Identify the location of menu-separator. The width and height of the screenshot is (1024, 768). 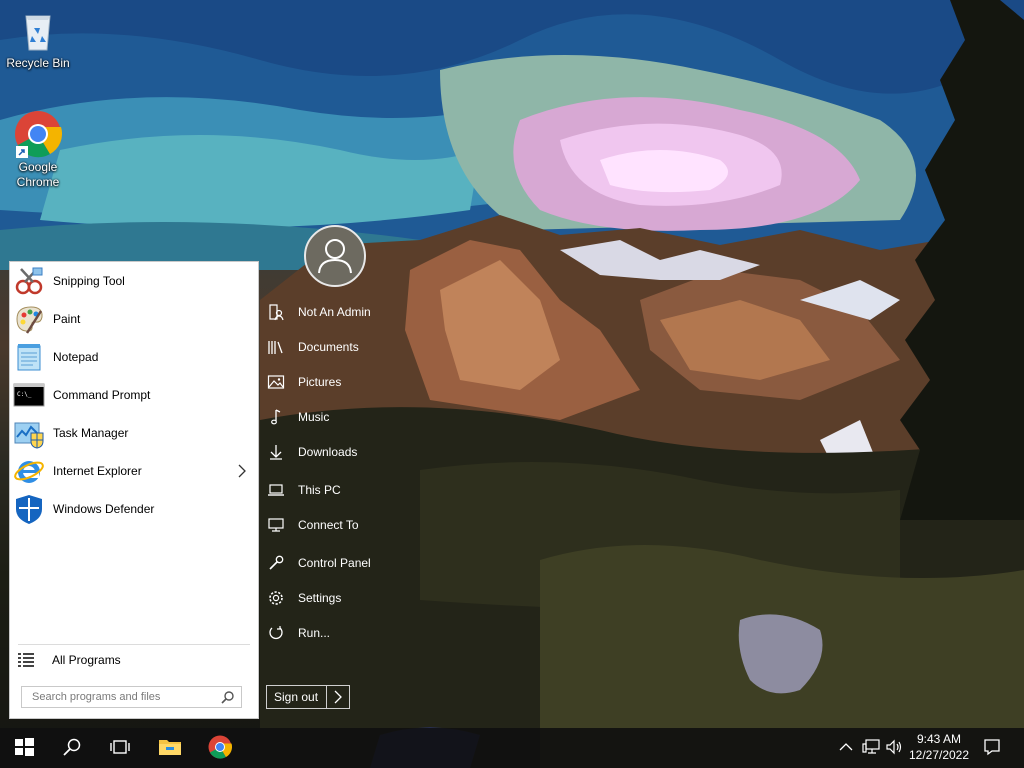
(134, 644).